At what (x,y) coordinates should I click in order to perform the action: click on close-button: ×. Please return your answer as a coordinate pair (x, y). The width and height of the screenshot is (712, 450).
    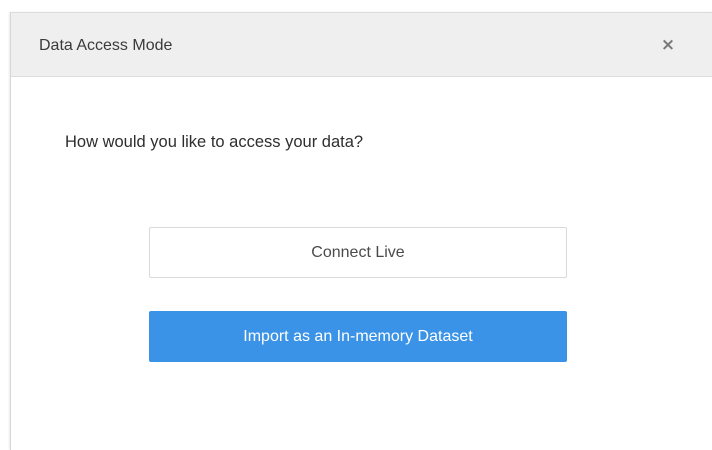
    Looking at the image, I should click on (668, 45).